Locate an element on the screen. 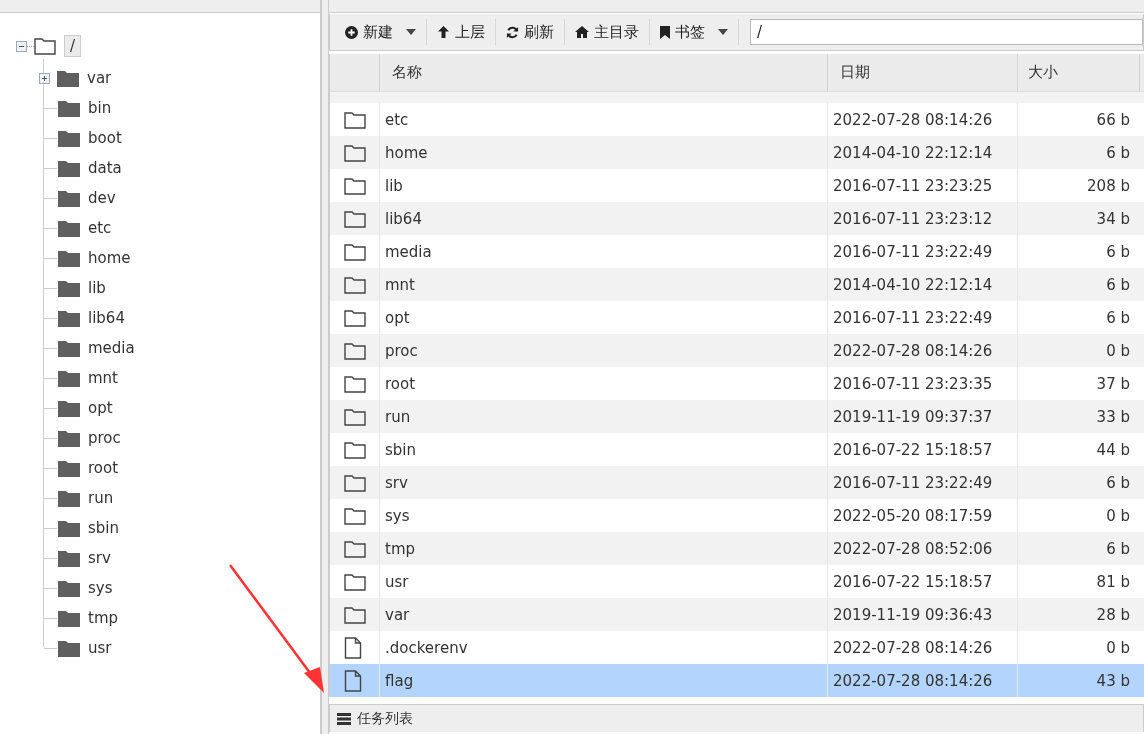  tree-item: etc is located at coordinates (100, 228).